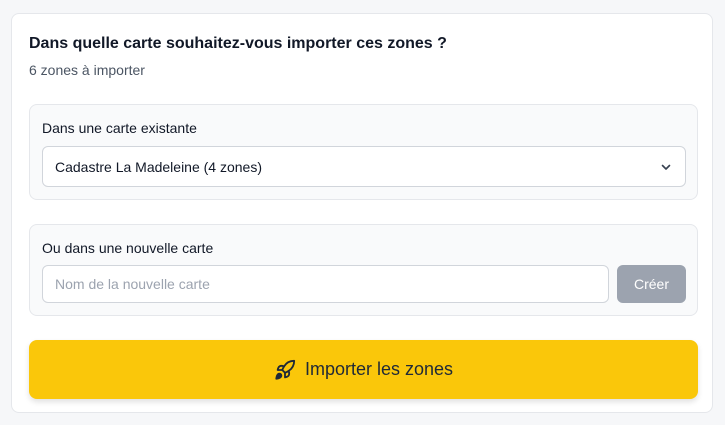  What do you see at coordinates (87, 70) in the screenshot?
I see `zones-count: 6 zones à importer` at bounding box center [87, 70].